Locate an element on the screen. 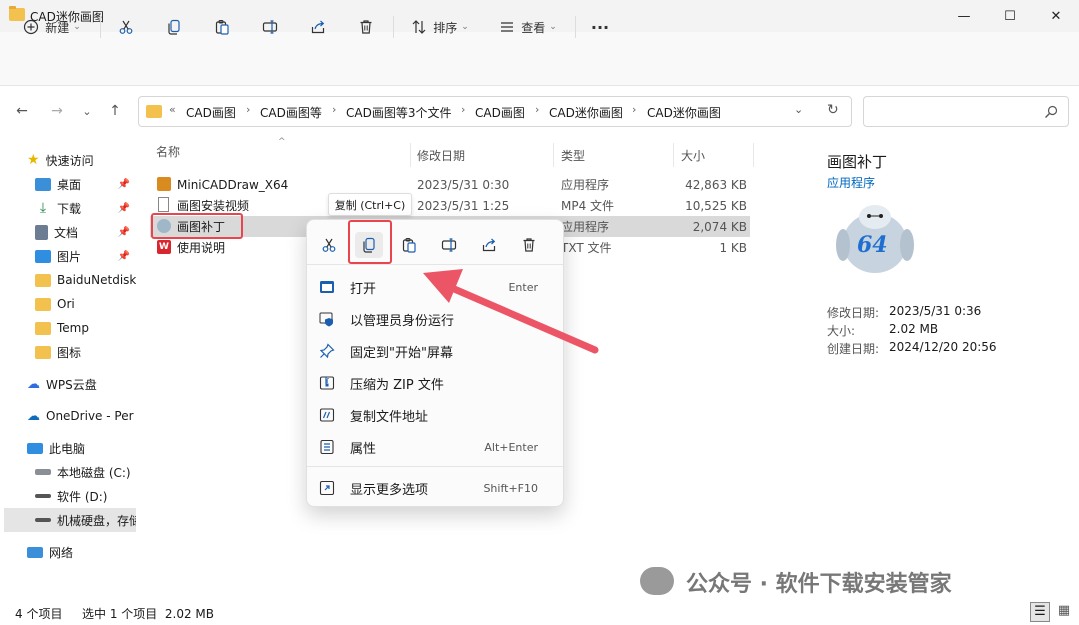 The width and height of the screenshot is (1079, 625). view-button: 查看 ⌄ is located at coordinates (528, 27).